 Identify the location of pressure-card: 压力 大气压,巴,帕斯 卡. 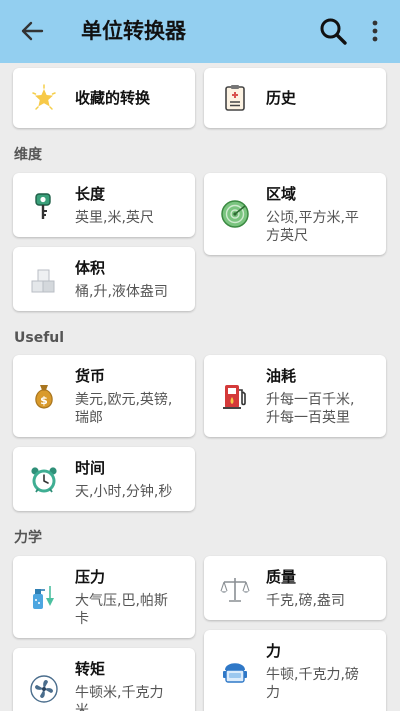
(104, 597).